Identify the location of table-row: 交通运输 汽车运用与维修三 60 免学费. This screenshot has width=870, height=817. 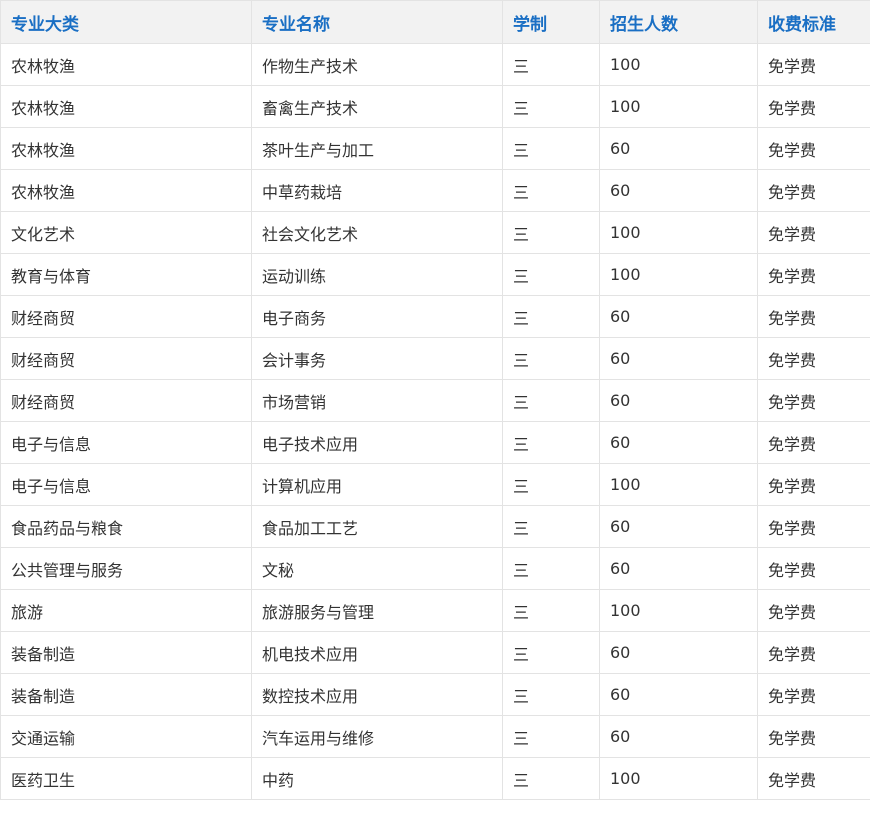
(435, 736).